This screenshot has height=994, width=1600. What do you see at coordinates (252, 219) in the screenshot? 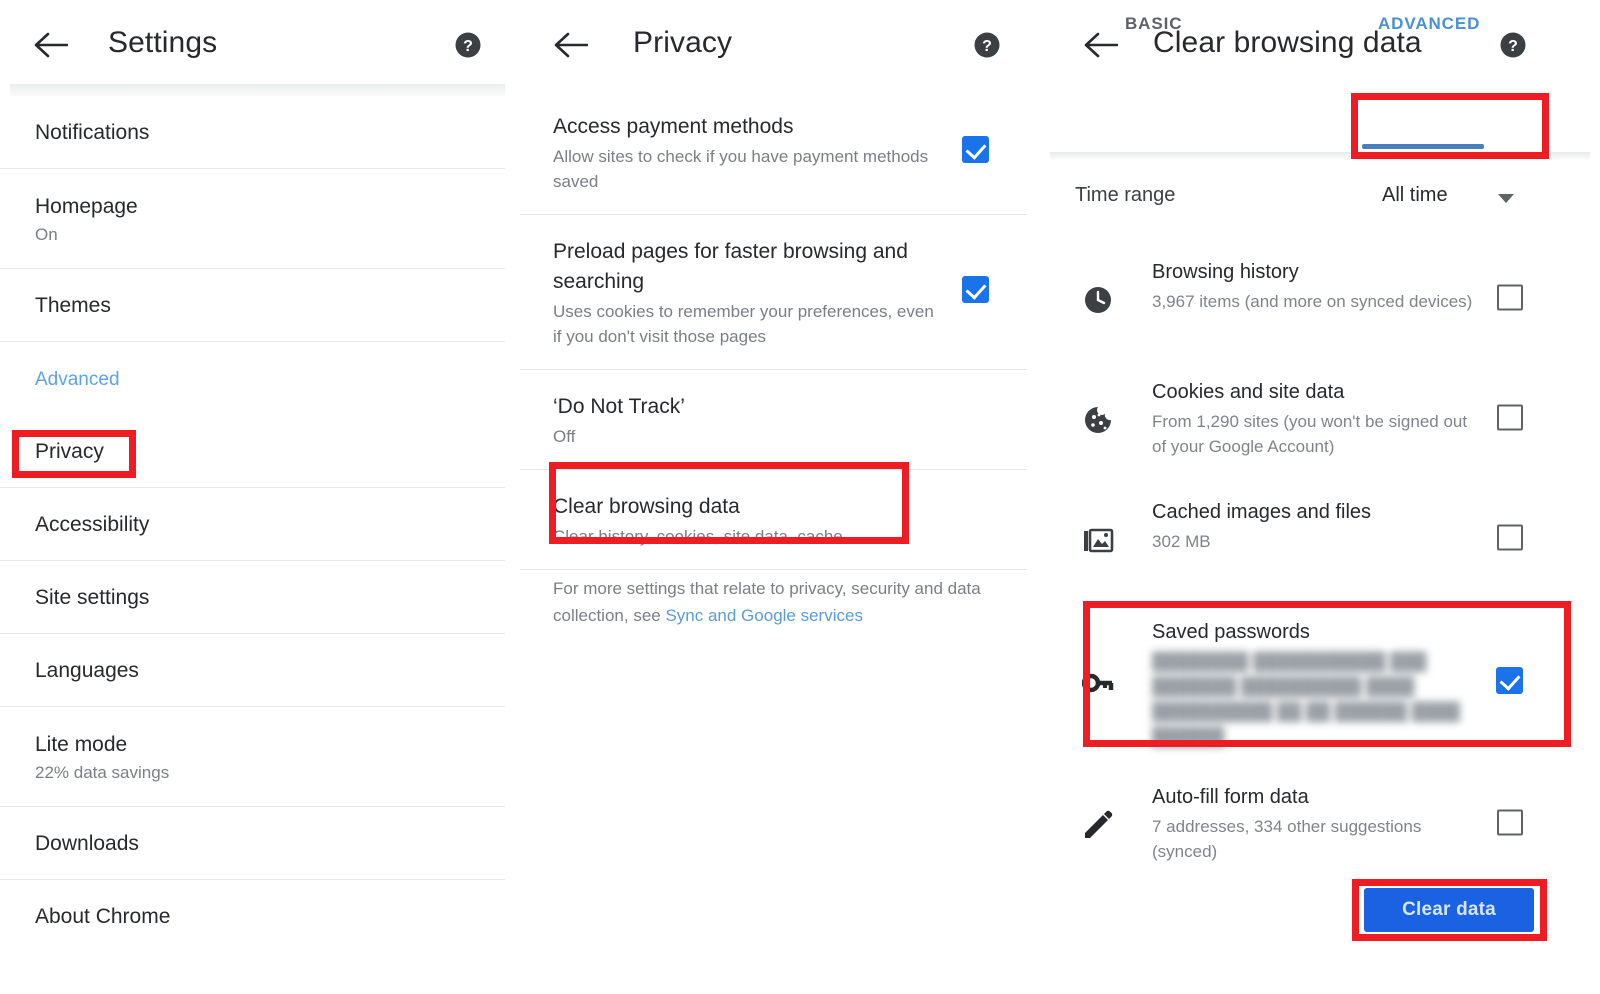
I see `sidebar-item-homepage: Homepage On` at bounding box center [252, 219].